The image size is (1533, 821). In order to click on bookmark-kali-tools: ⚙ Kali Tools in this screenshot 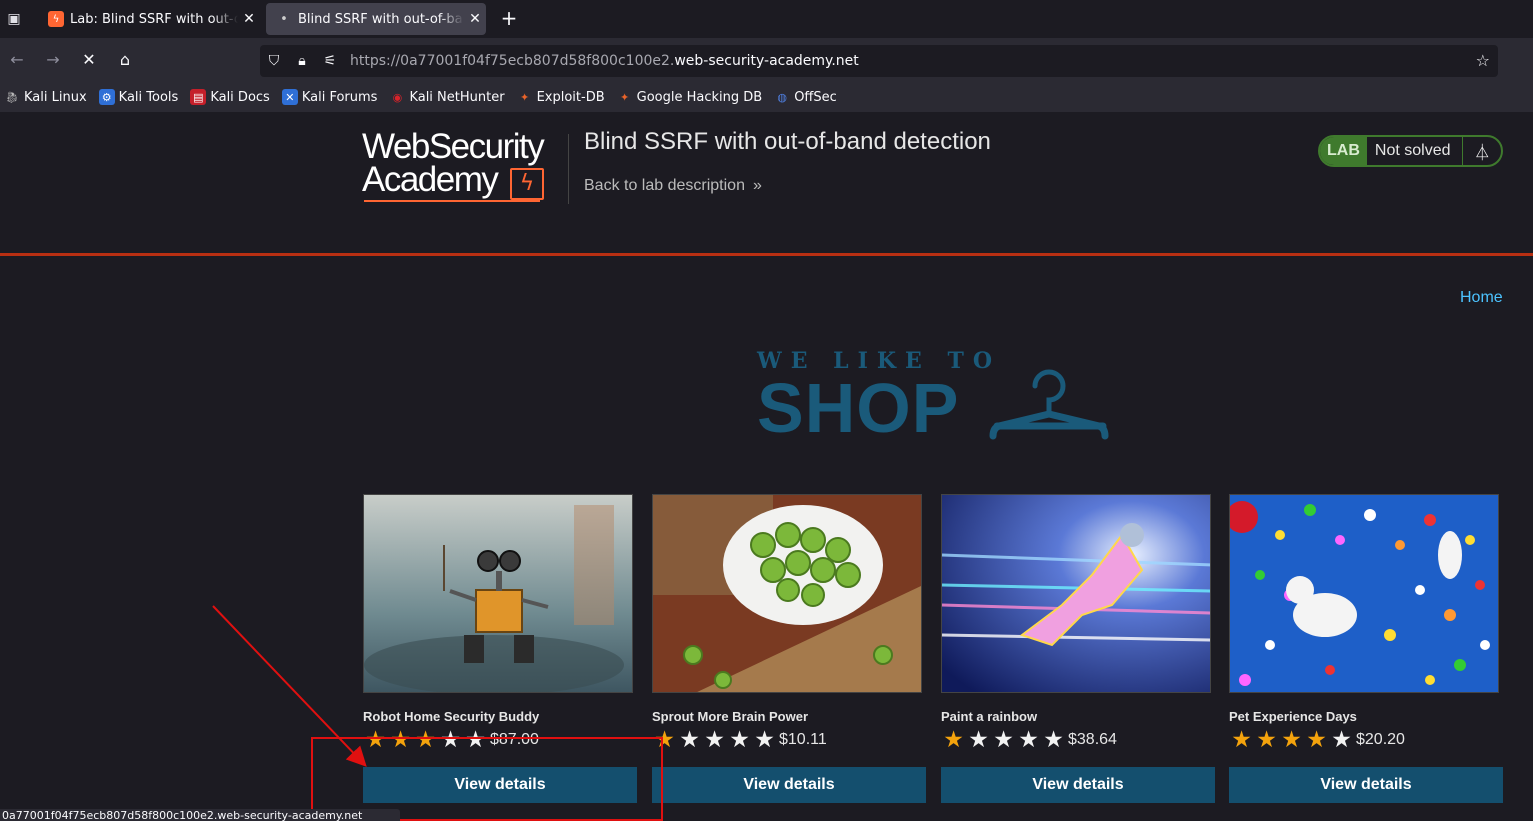, I will do `click(138, 97)`.